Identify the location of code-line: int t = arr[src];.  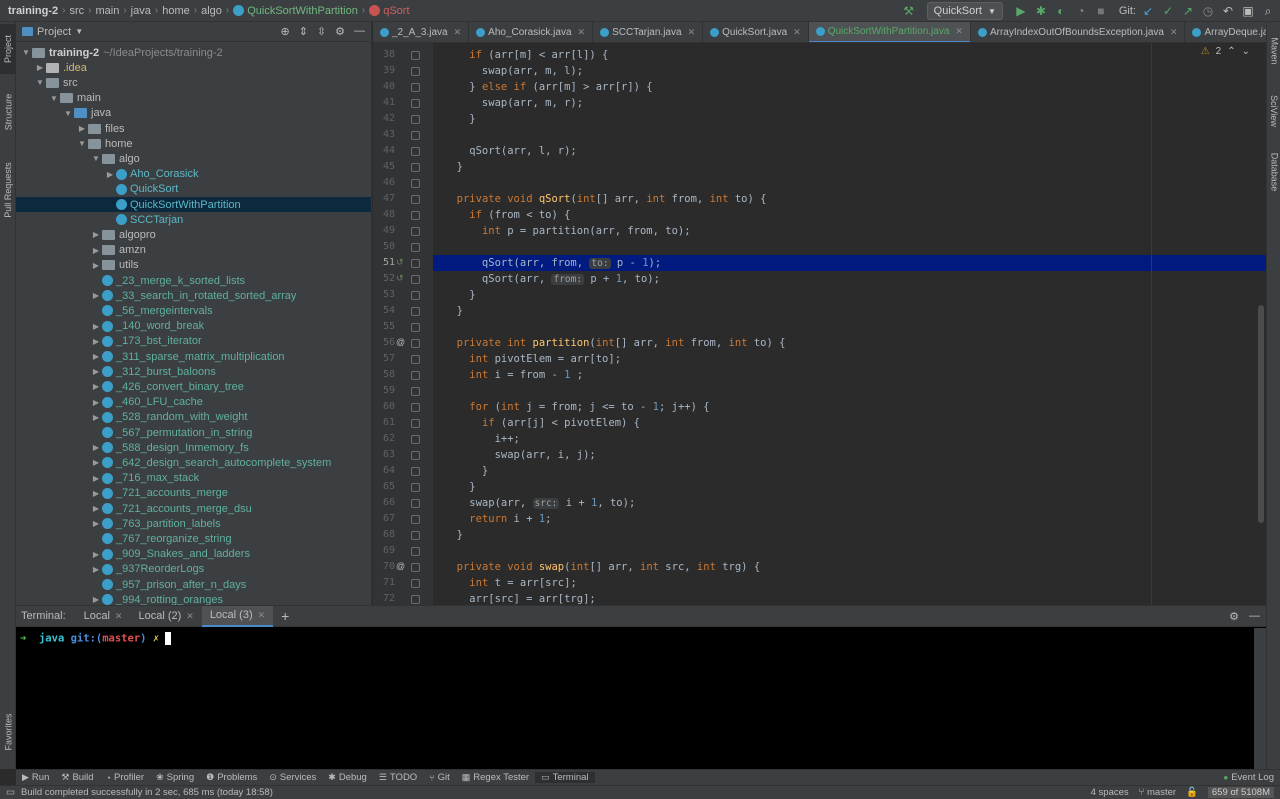
(510, 583).